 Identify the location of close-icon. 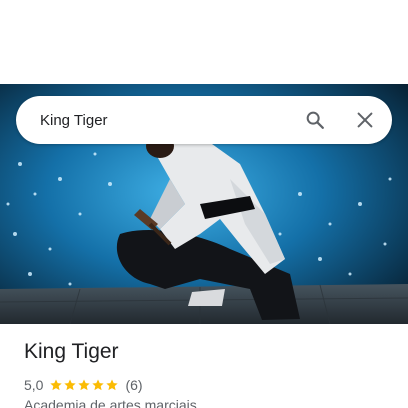
(365, 120).